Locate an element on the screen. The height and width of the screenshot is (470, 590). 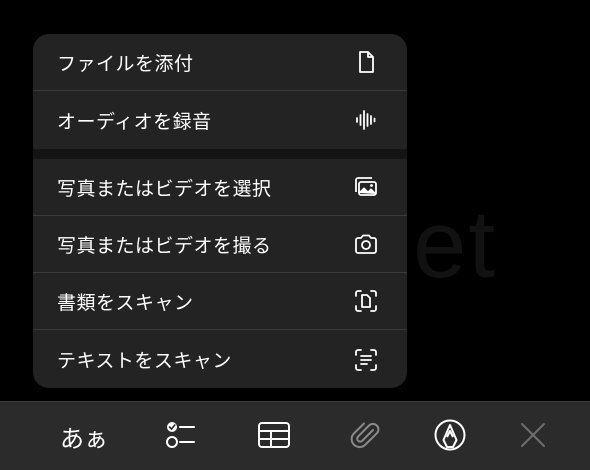
attachment-button is located at coordinates (365, 436).